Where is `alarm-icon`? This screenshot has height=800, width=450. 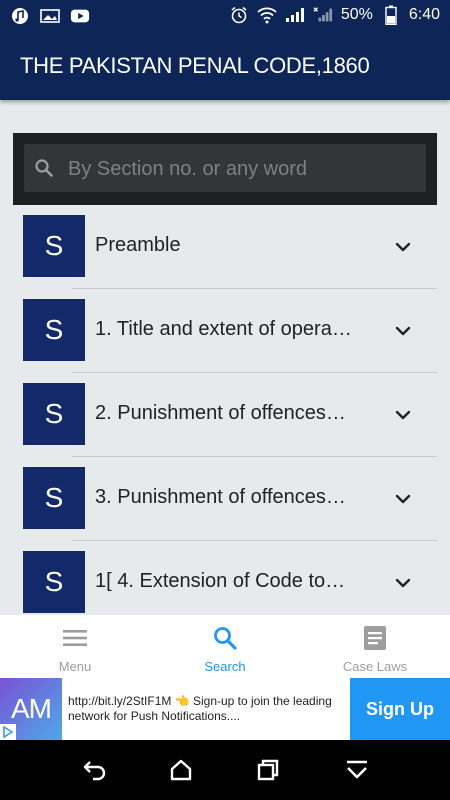 alarm-icon is located at coordinates (239, 15).